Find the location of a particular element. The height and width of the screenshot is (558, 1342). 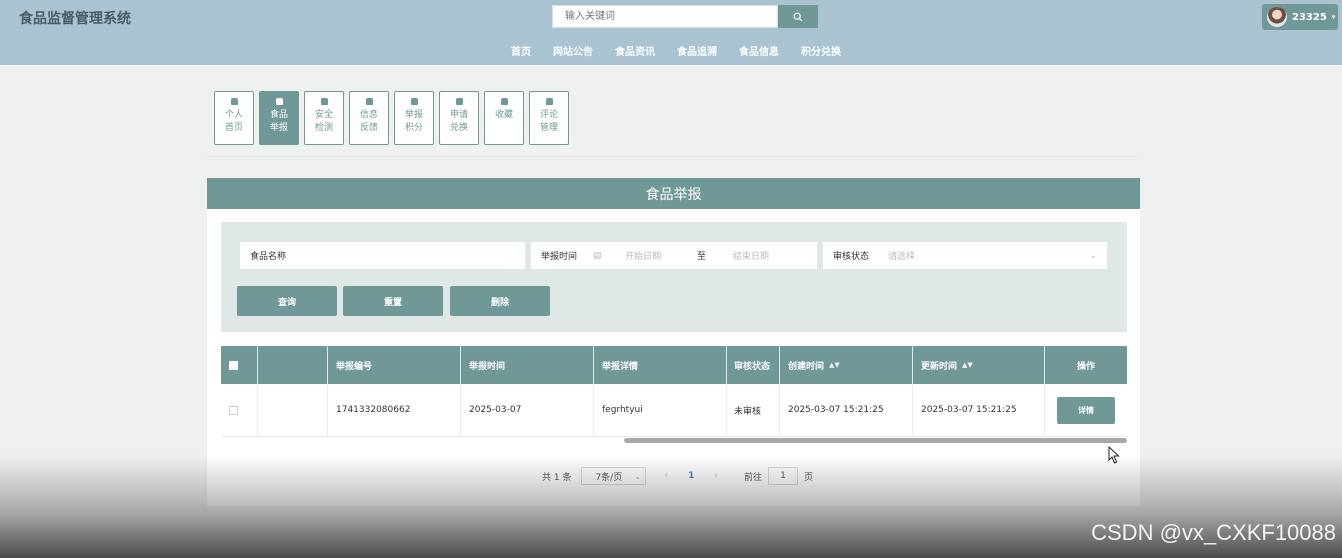

nav-points-exchange: 积分兑换 is located at coordinates (821, 50).